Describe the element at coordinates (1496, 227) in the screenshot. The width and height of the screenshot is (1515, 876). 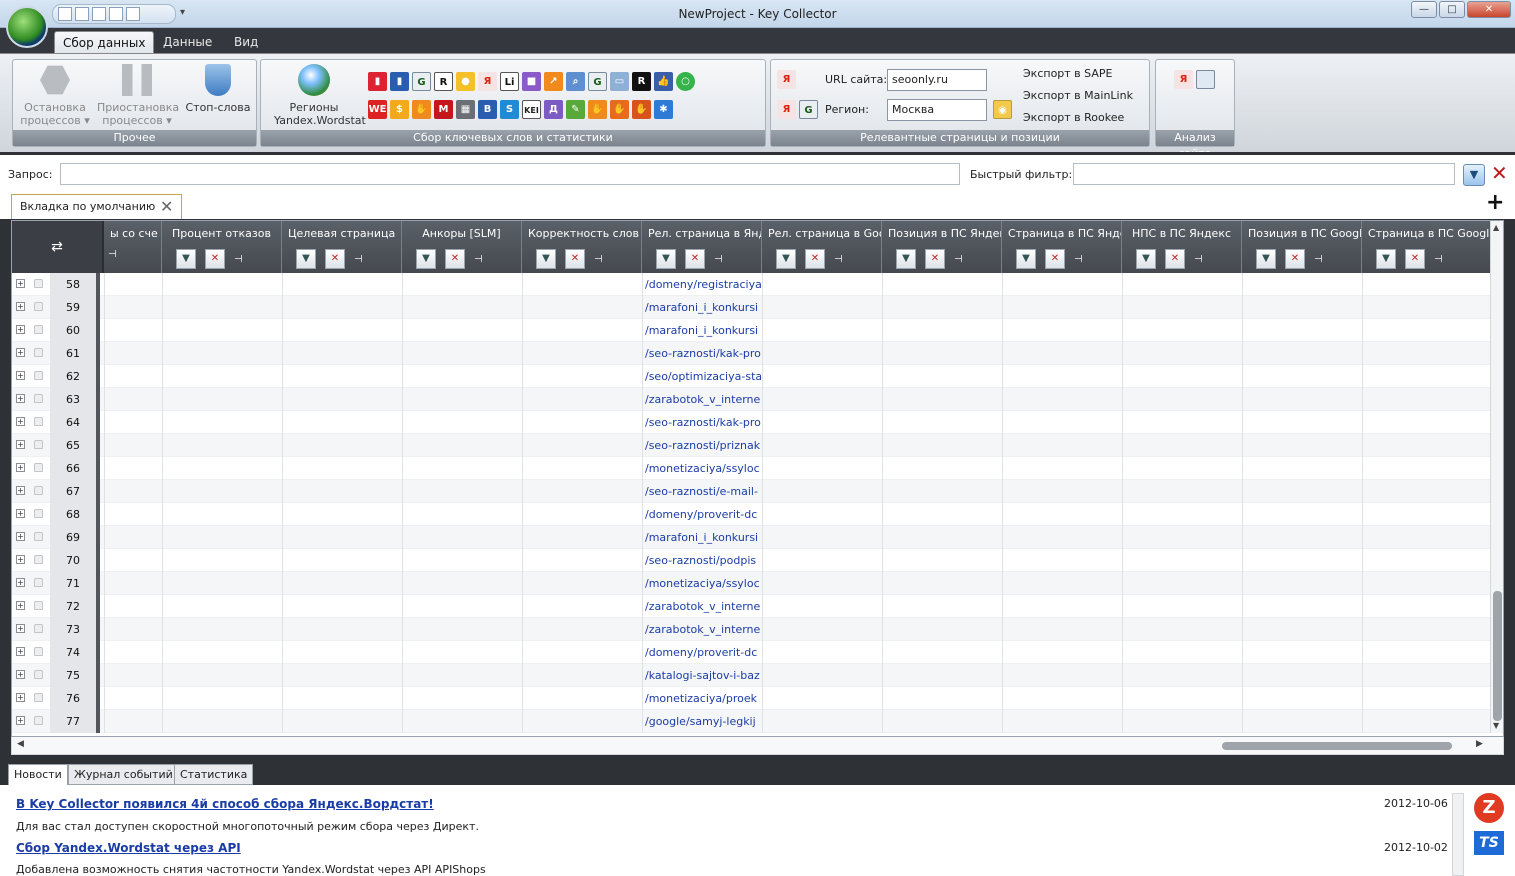
I see `scroll-up-icon: ▲` at that location.